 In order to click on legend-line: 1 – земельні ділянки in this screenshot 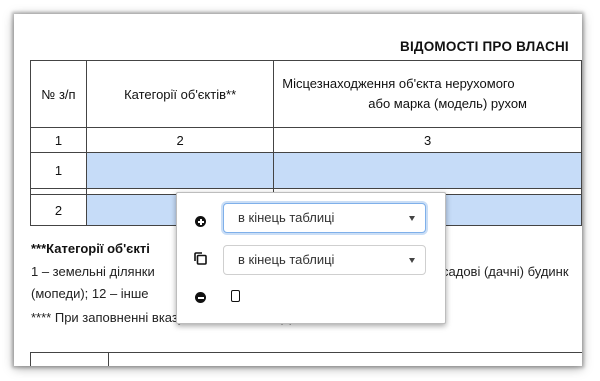, I will do `click(93, 271)`.